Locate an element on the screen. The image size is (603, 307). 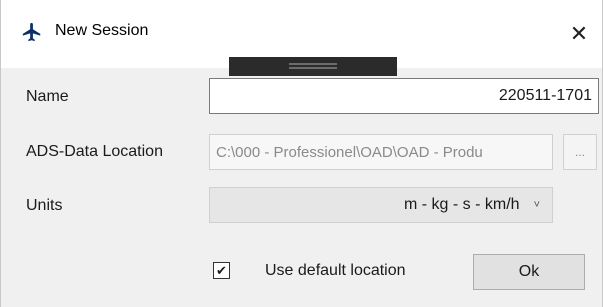
close-button: ✕ is located at coordinates (579, 34).